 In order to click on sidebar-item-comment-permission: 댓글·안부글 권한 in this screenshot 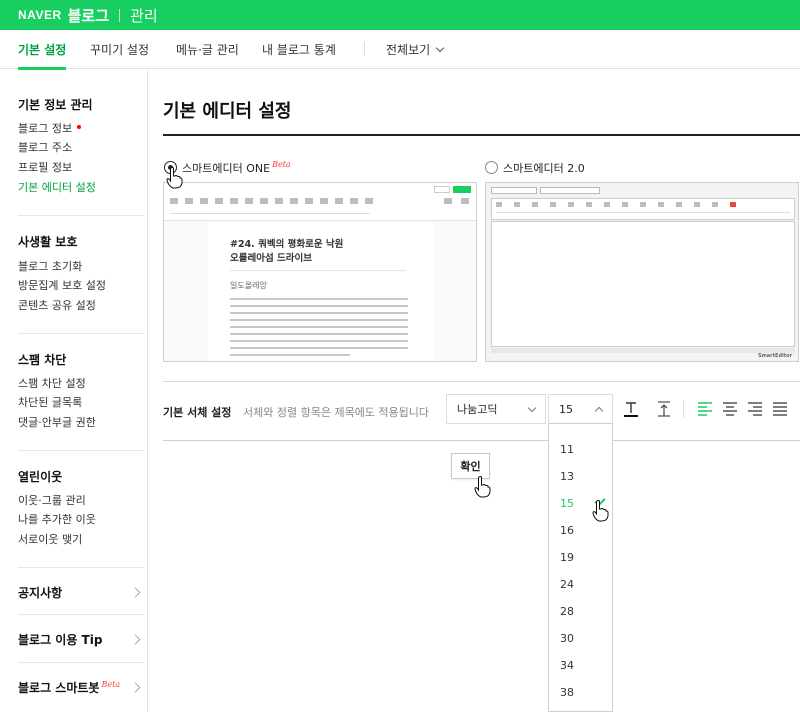, I will do `click(57, 422)`.